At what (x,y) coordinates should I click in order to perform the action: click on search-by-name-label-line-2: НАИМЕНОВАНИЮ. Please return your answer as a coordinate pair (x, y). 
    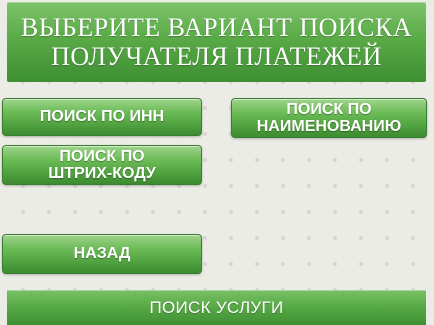
    Looking at the image, I should click on (329, 126).